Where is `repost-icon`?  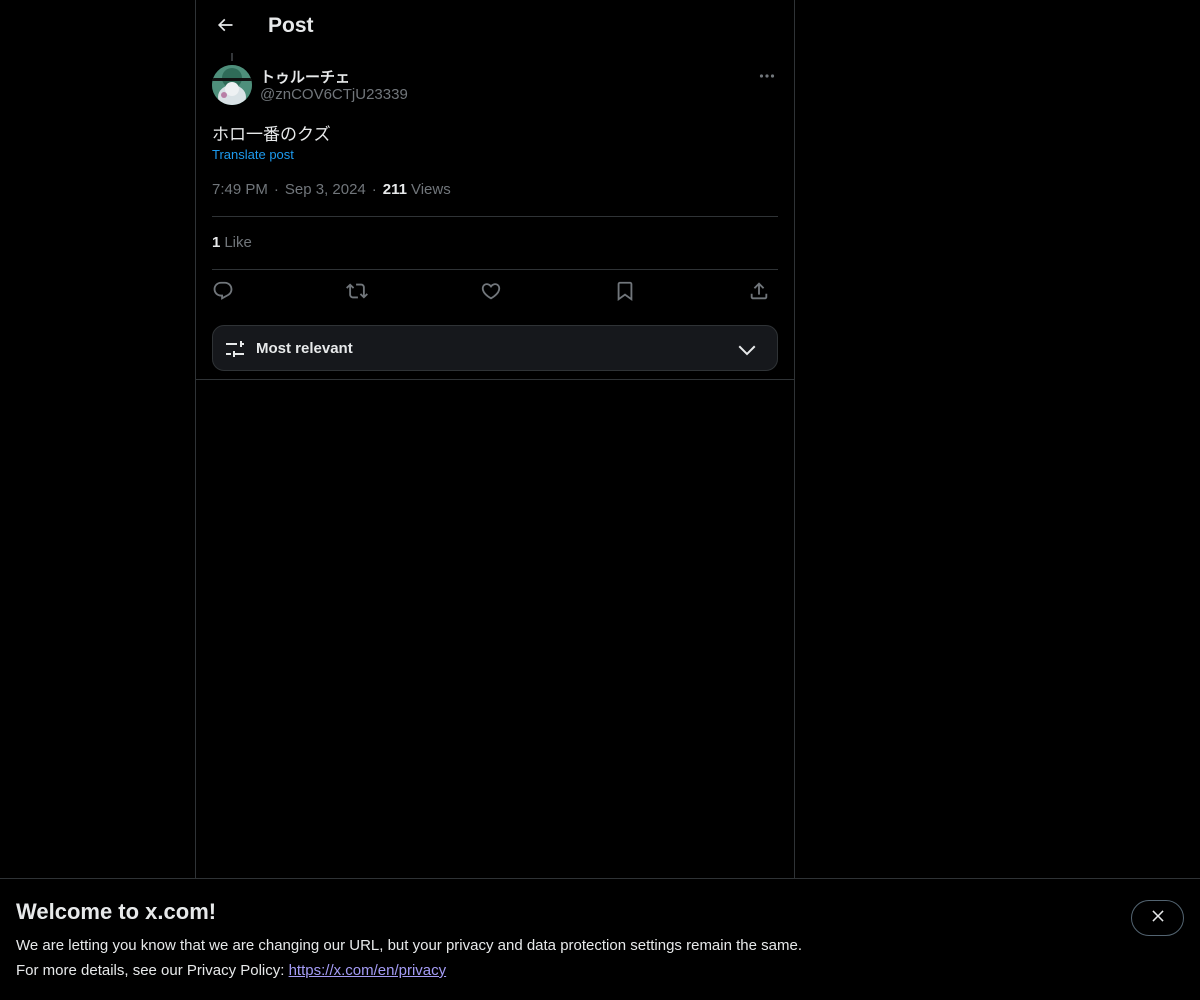
repost-icon is located at coordinates (357, 293).